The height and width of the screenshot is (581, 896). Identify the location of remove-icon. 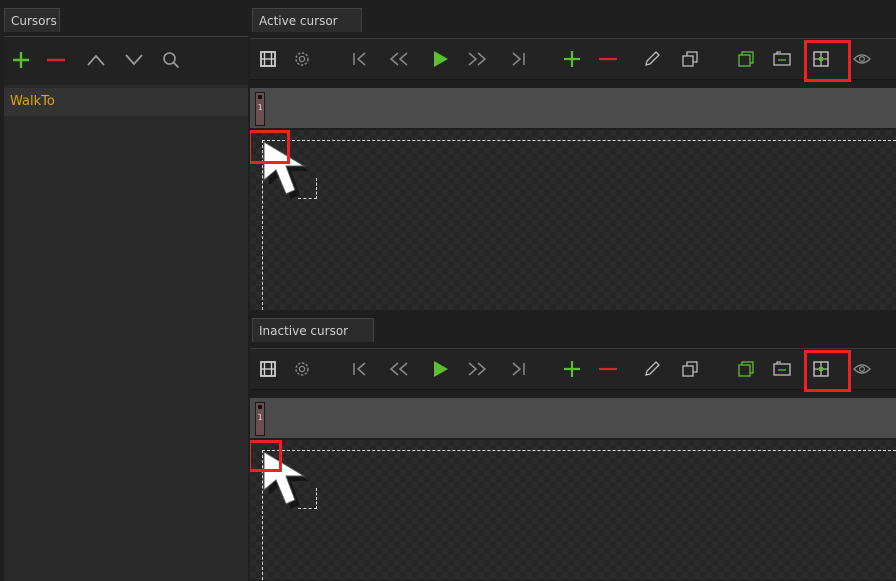
(56, 60).